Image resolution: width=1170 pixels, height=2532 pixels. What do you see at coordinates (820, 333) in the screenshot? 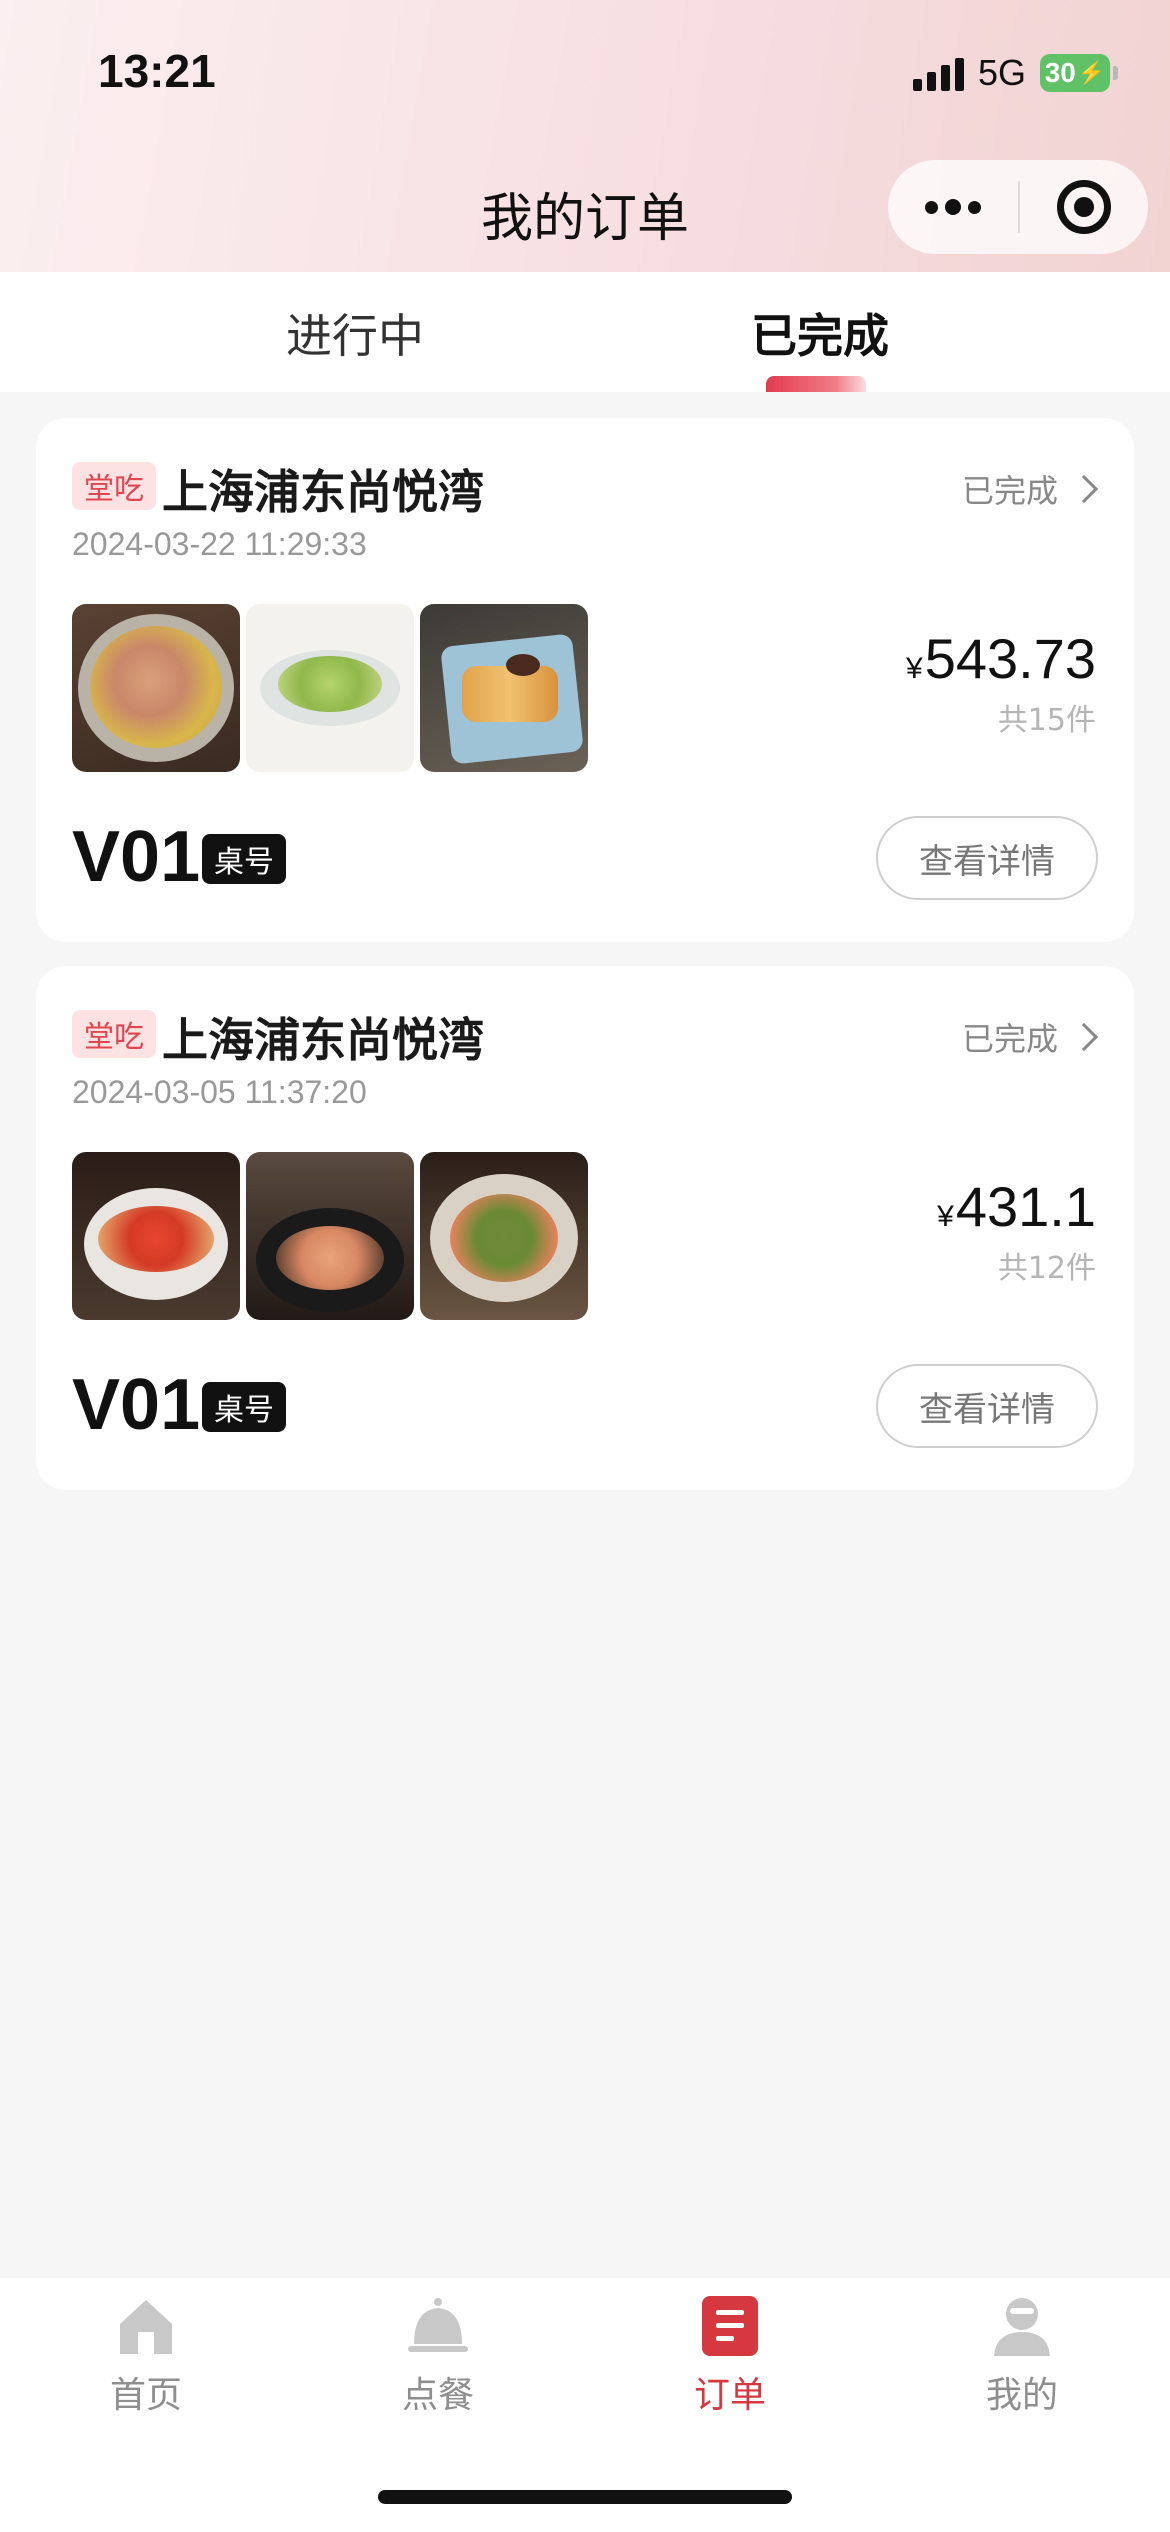
I see `tab-completed: 已完成` at bounding box center [820, 333].